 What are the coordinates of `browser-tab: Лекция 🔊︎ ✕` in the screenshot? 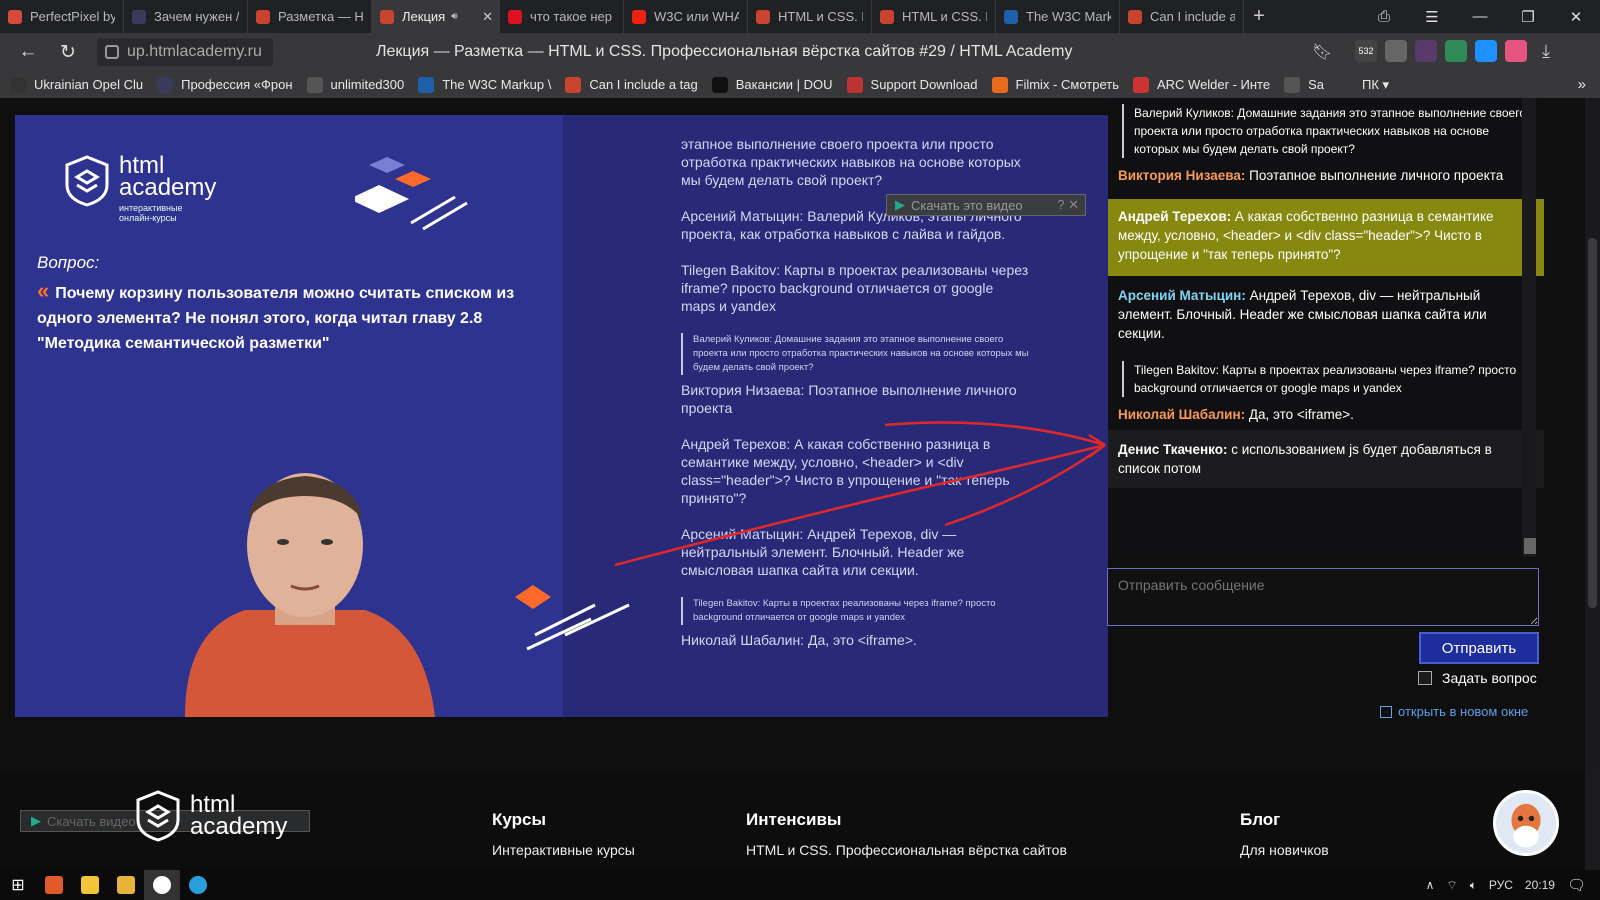 It's located at (436, 16).